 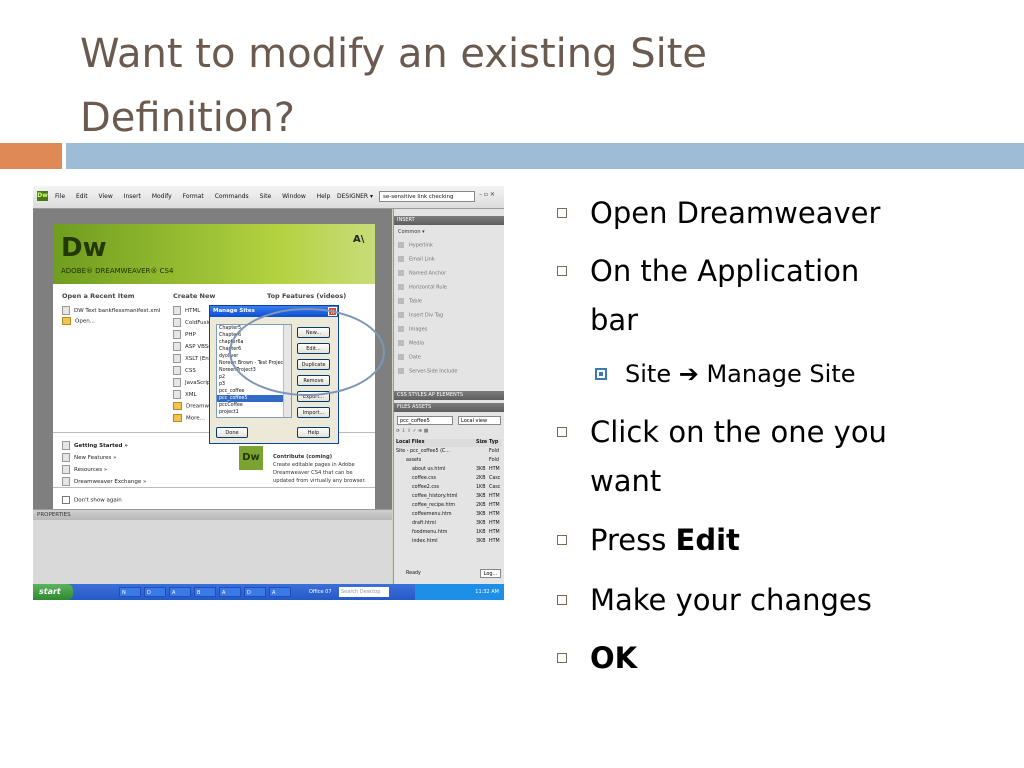 What do you see at coordinates (481, 443) in the screenshot?
I see `col-size: Size` at bounding box center [481, 443].